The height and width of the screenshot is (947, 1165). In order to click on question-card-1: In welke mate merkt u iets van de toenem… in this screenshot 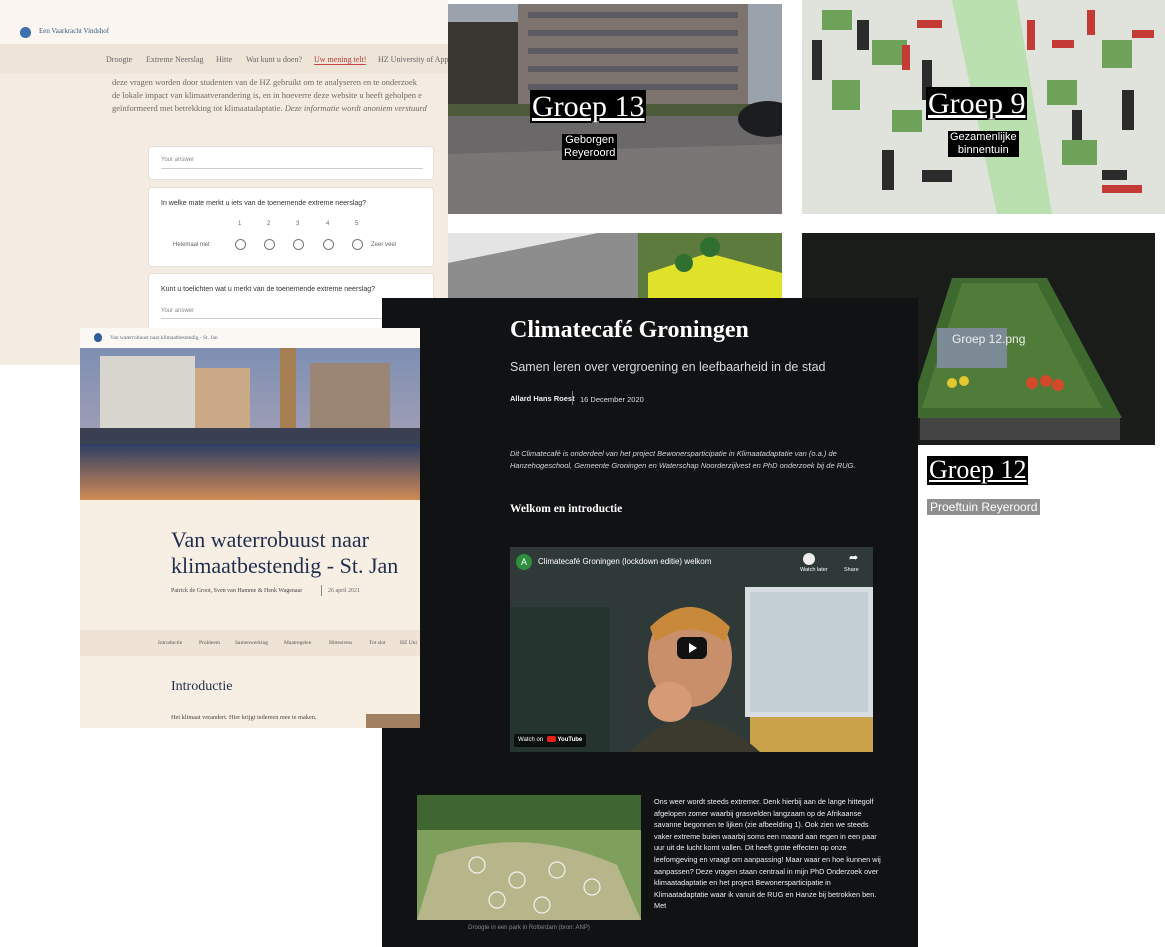, I will do `click(291, 227)`.